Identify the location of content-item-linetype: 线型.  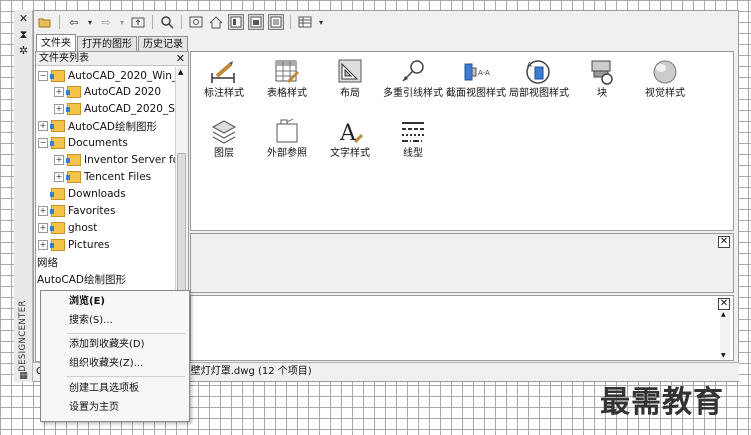
(413, 139).